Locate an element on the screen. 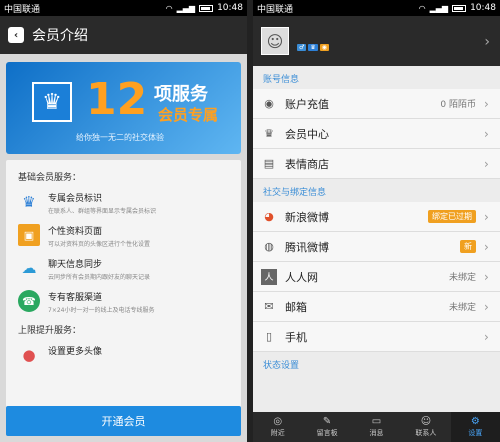  tab-label: 留言板 is located at coordinates (327, 433).